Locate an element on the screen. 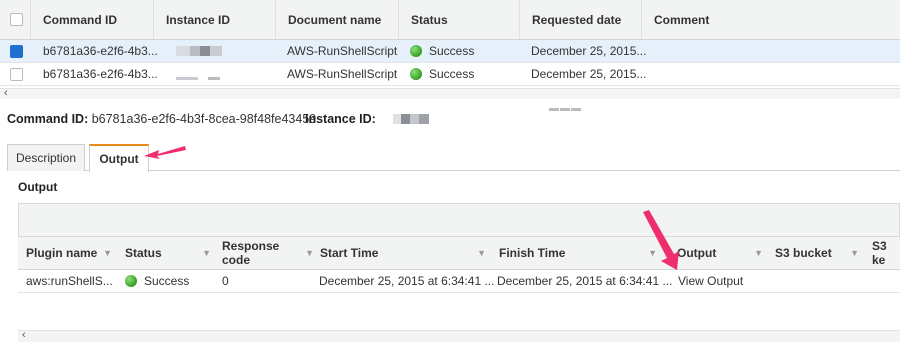 This screenshot has width=900, height=346. output-horizontal-scrollbar: ‹ is located at coordinates (459, 335).